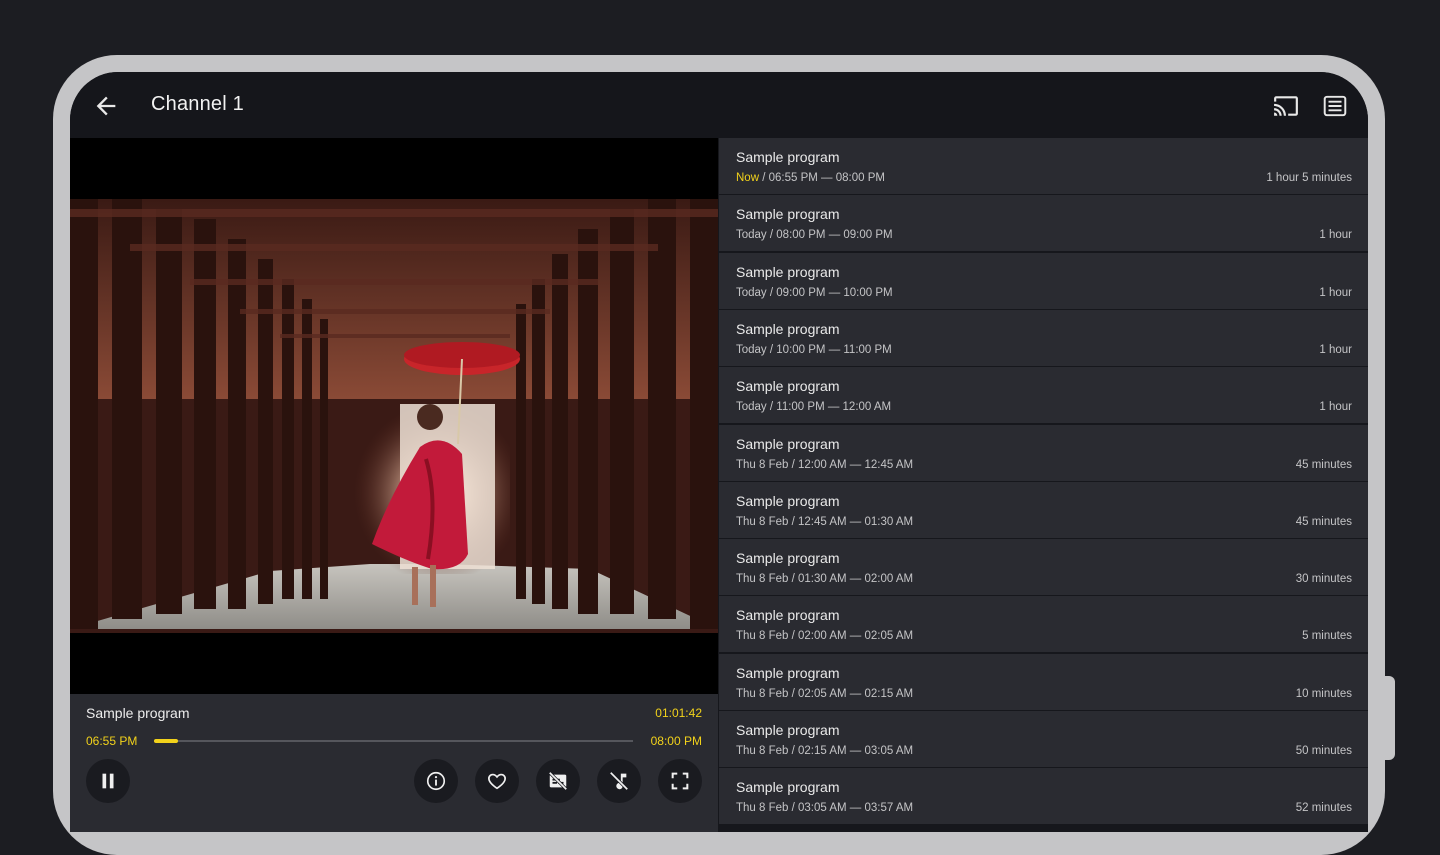 This screenshot has height=855, width=1440. What do you see at coordinates (834, 292) in the screenshot?
I see `program-time-range: 09:00 PM — 10:00 PM` at bounding box center [834, 292].